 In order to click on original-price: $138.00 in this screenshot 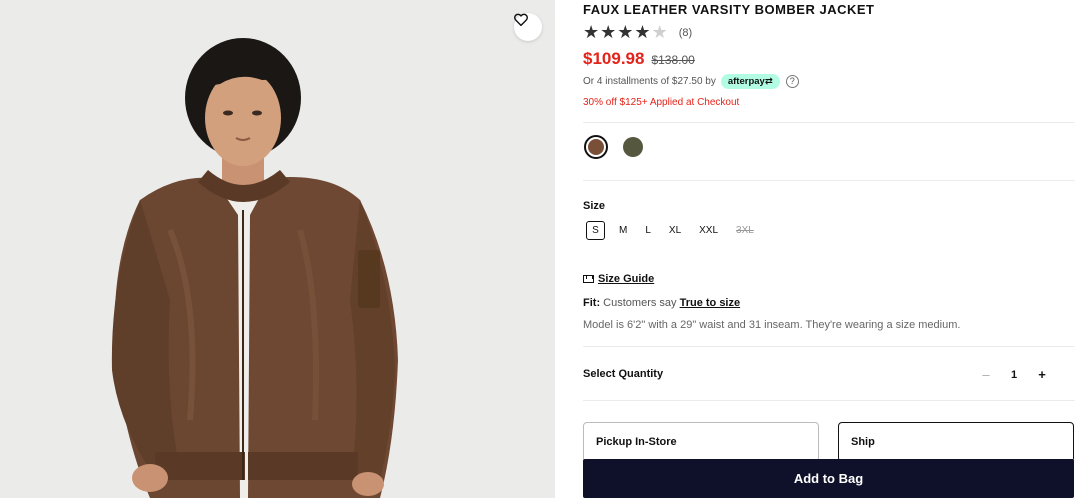, I will do `click(673, 60)`.